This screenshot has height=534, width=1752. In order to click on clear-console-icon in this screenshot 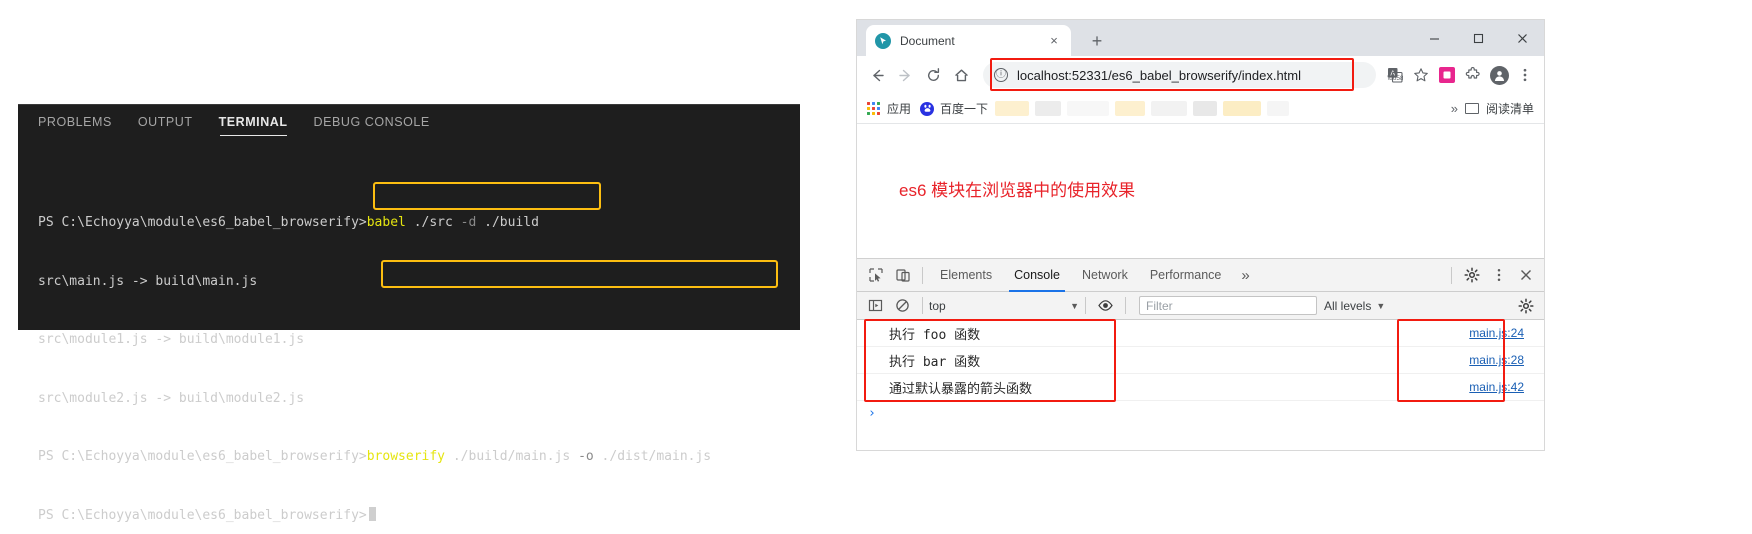, I will do `click(902, 305)`.